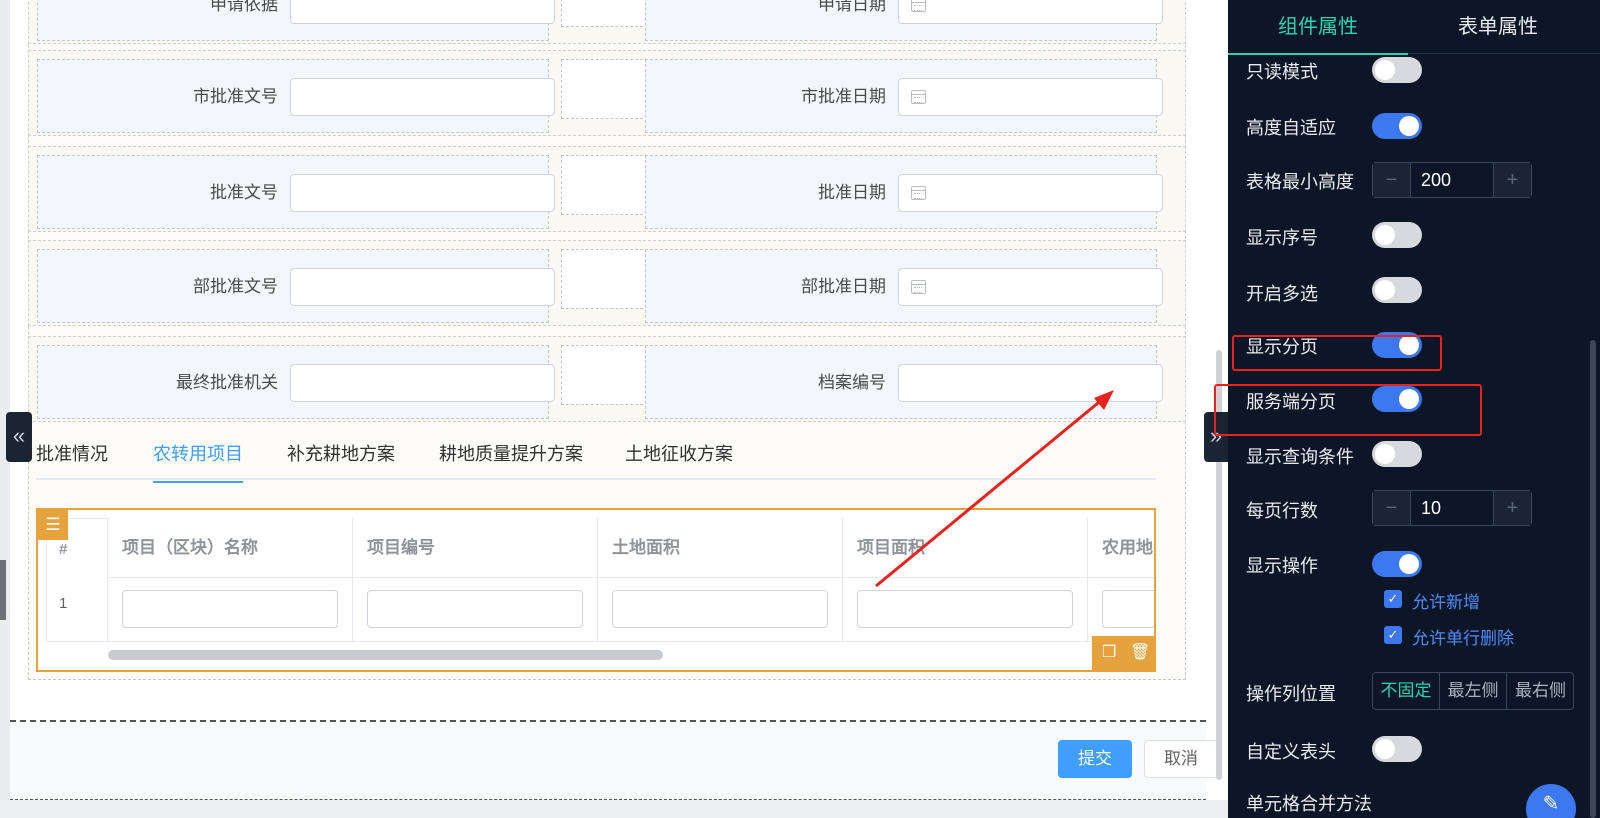  I want to click on annotation-arrow, so click(994, 489).